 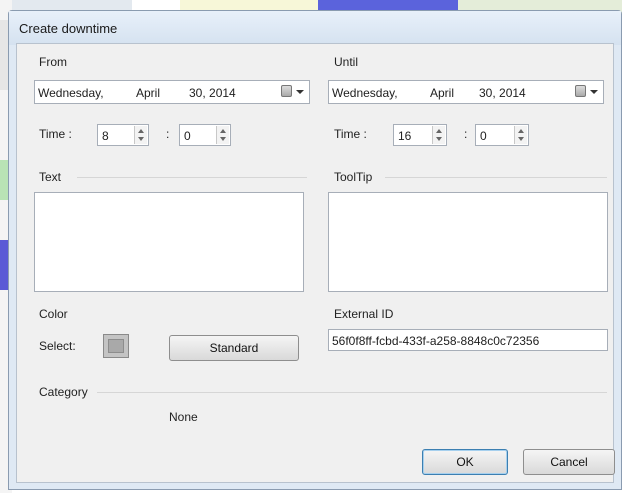 I want to click on until-label: Until, so click(x=346, y=62).